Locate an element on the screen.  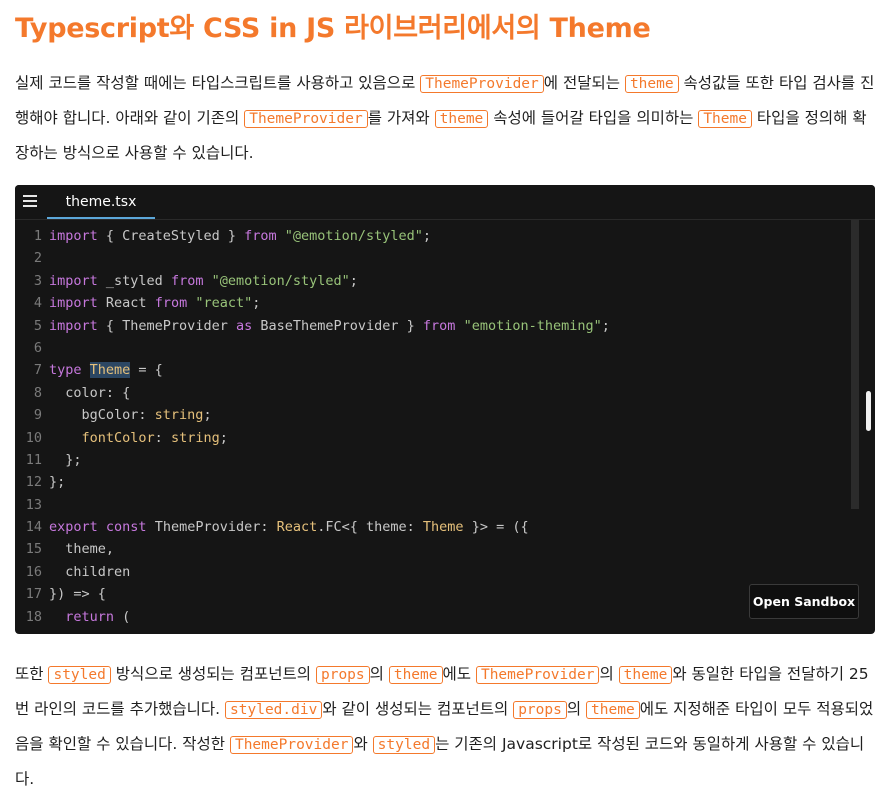
token-highlighted: Theme is located at coordinates (110, 370).